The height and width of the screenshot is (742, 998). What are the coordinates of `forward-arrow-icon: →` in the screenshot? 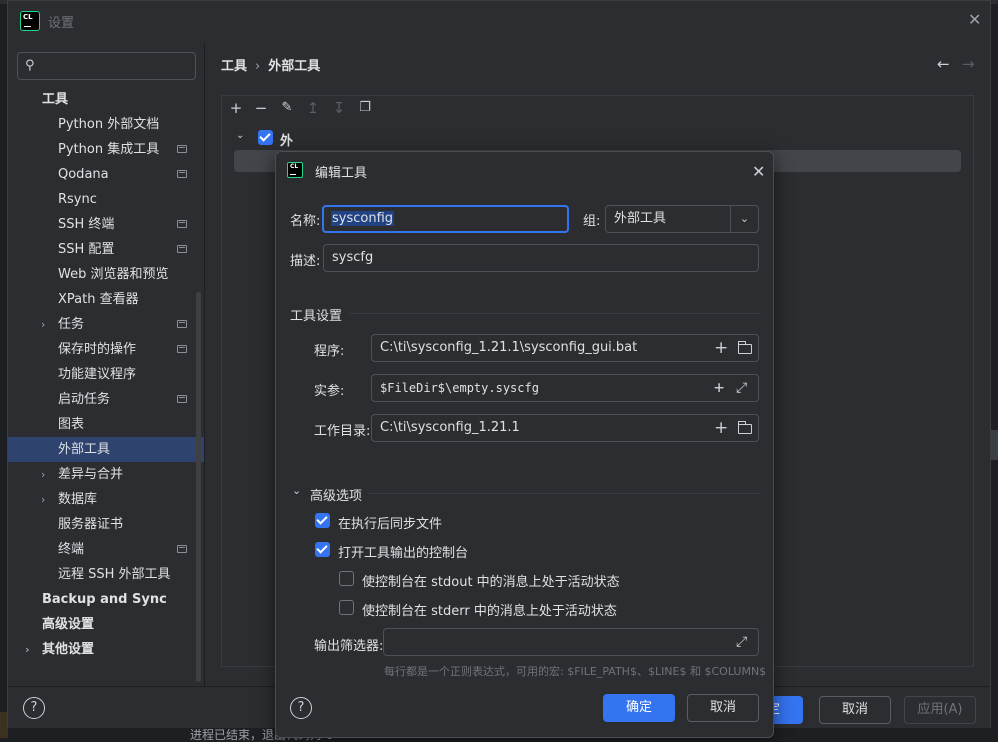 It's located at (968, 64).